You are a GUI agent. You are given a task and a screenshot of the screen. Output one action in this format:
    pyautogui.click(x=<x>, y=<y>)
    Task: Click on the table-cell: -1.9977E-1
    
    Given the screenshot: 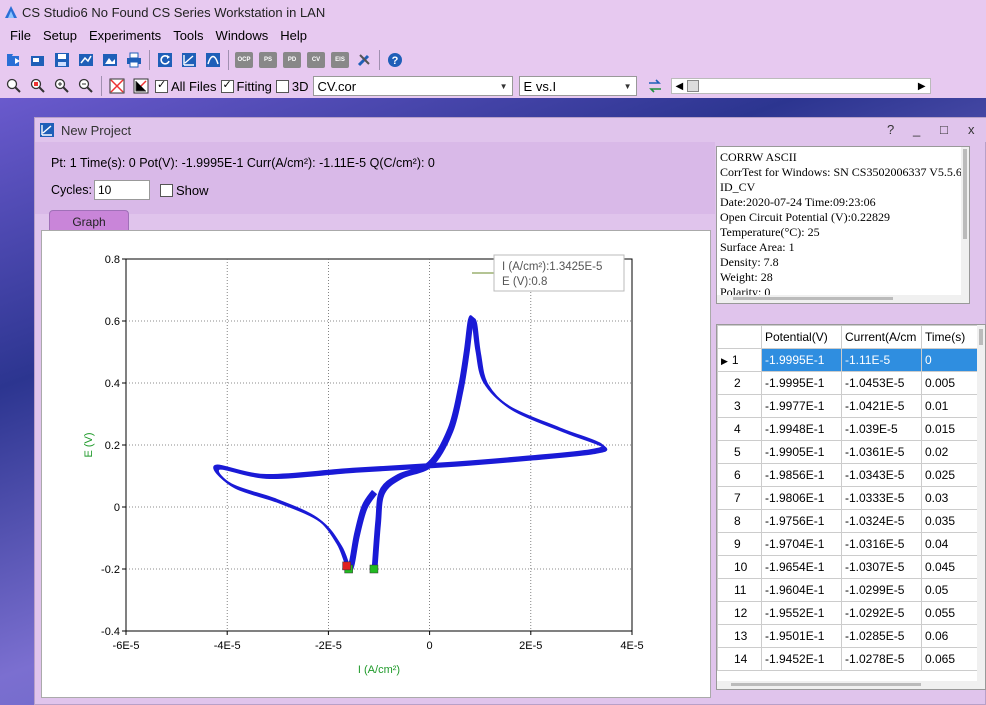 What is the action you would take?
    pyautogui.click(x=801, y=406)
    